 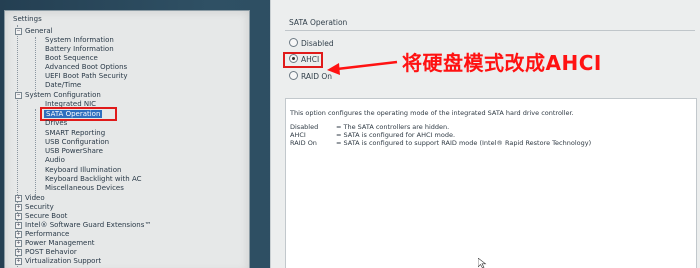 What do you see at coordinates (46, 216) in the screenshot?
I see `tree-item-secure-boot: Secure Boot` at bounding box center [46, 216].